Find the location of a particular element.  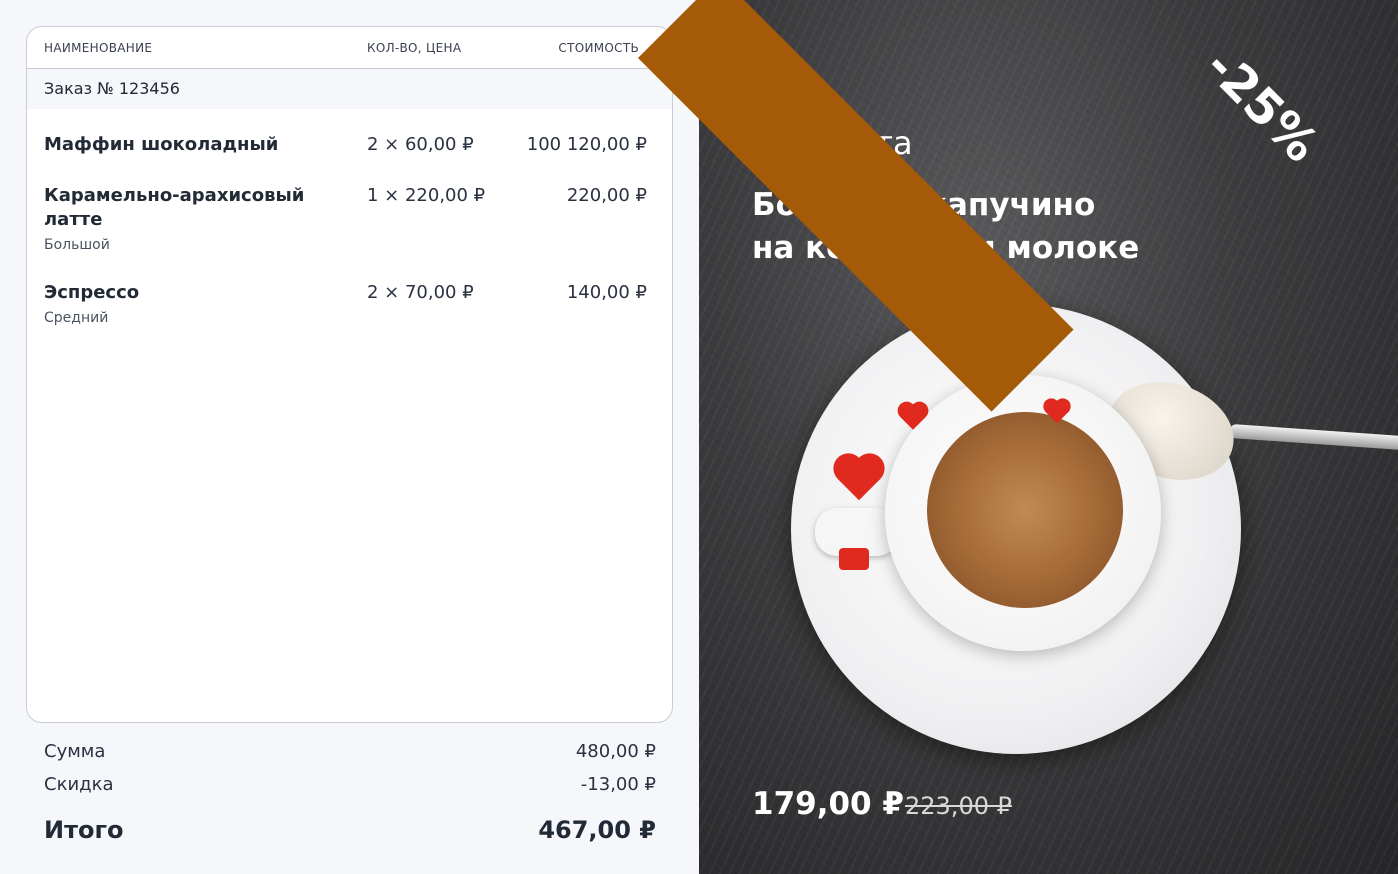

table-header: НАИМЕНОВАНИЕ КОЛ-ВО, ЦЕНА СТОИМОСТЬ is located at coordinates (349, 48).